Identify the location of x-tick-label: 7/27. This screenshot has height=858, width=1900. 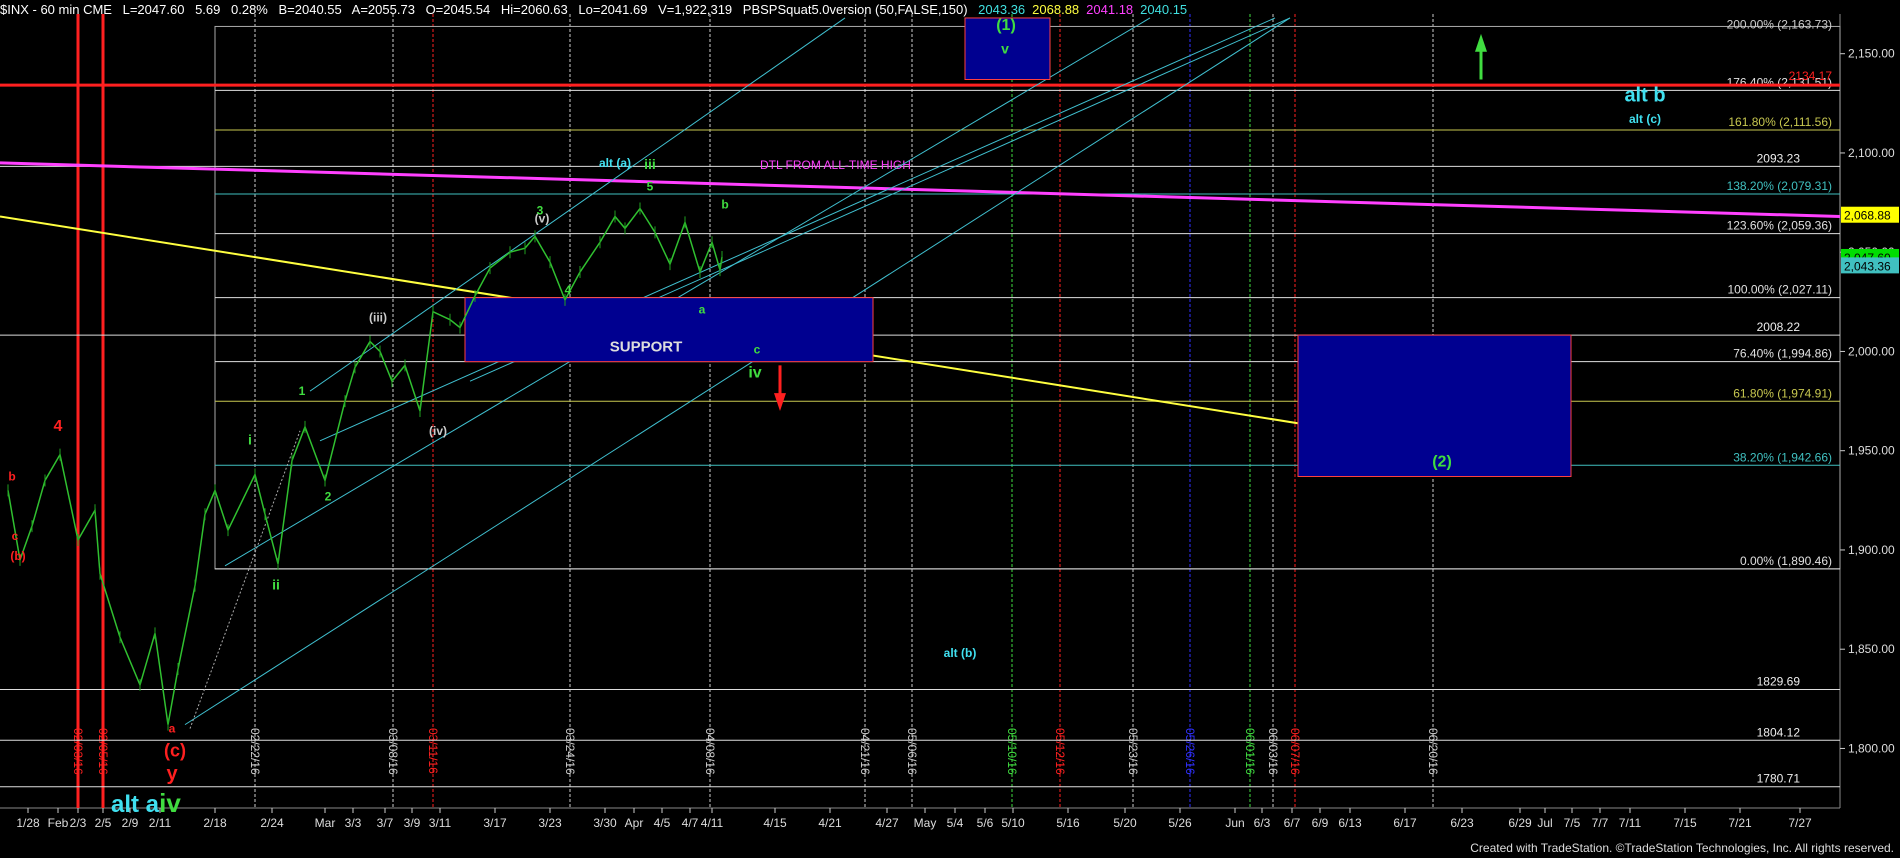
(1800, 823).